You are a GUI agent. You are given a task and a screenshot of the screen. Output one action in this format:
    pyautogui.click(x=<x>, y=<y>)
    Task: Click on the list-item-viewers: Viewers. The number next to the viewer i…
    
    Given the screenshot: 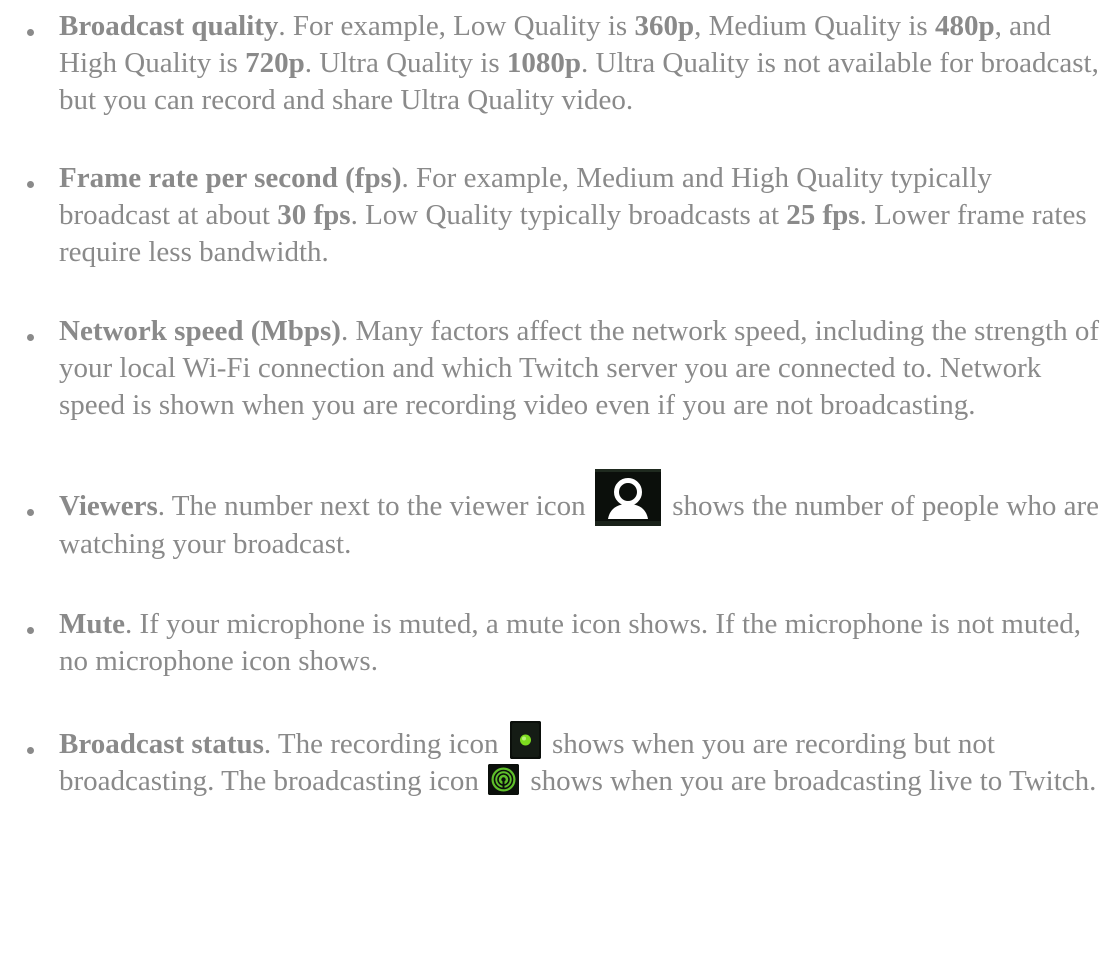 What is the action you would take?
    pyautogui.click(x=552, y=514)
    